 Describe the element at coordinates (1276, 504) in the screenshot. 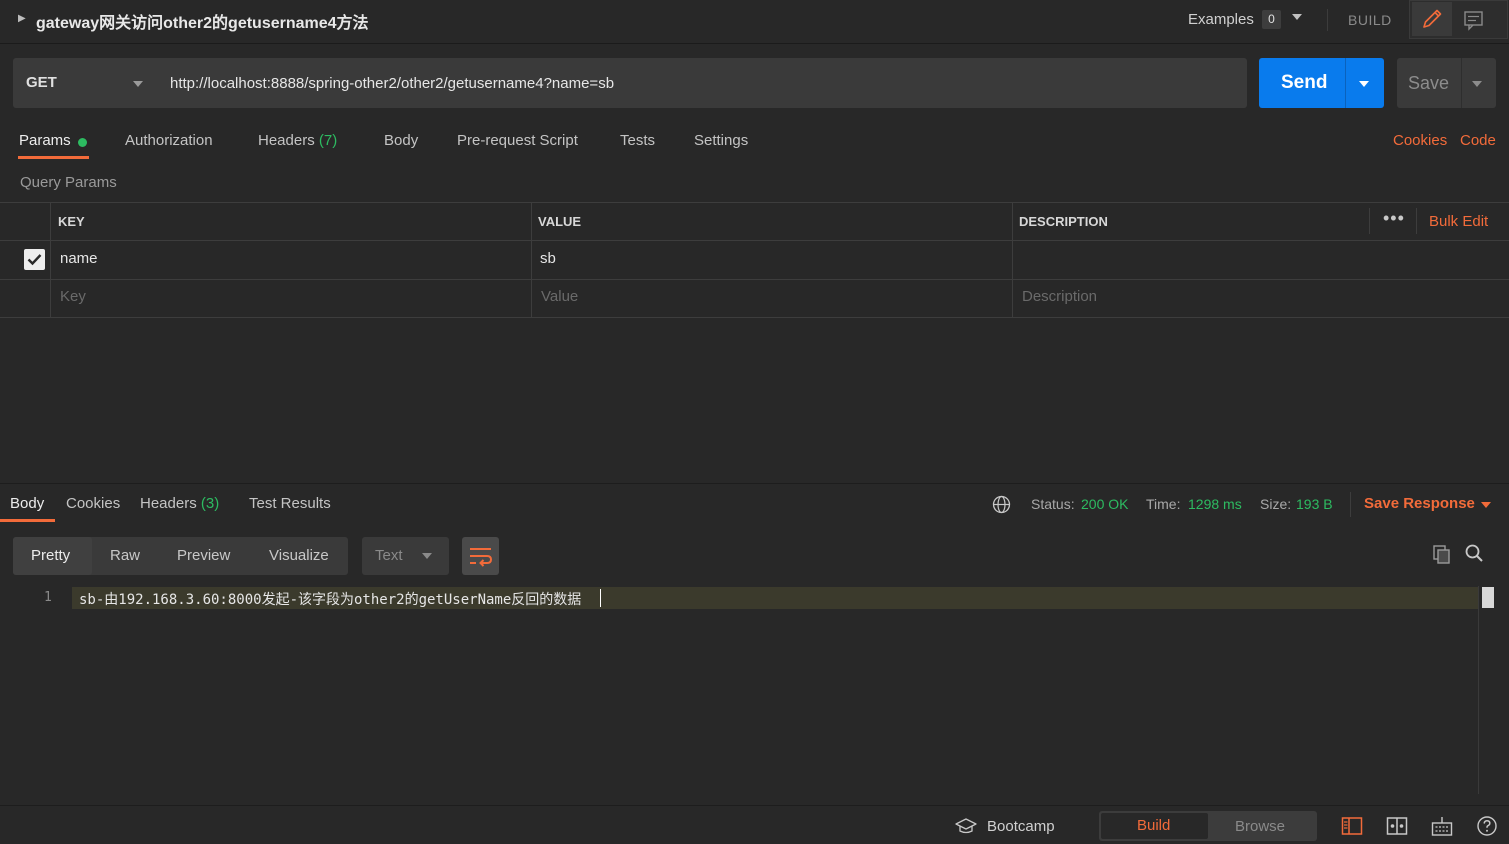

I see `size-label: Size:` at that location.